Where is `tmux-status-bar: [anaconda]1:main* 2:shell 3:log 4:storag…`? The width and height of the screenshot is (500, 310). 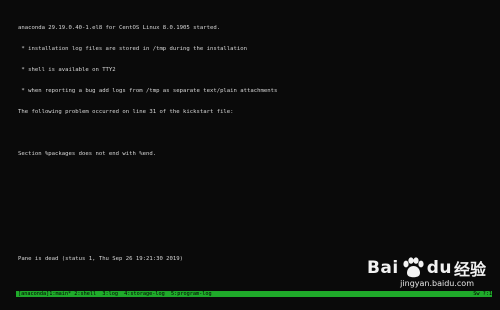 tmux-status-bar: [anaconda]1:main* 2:shell 3:log 4:storag… is located at coordinates (254, 294).